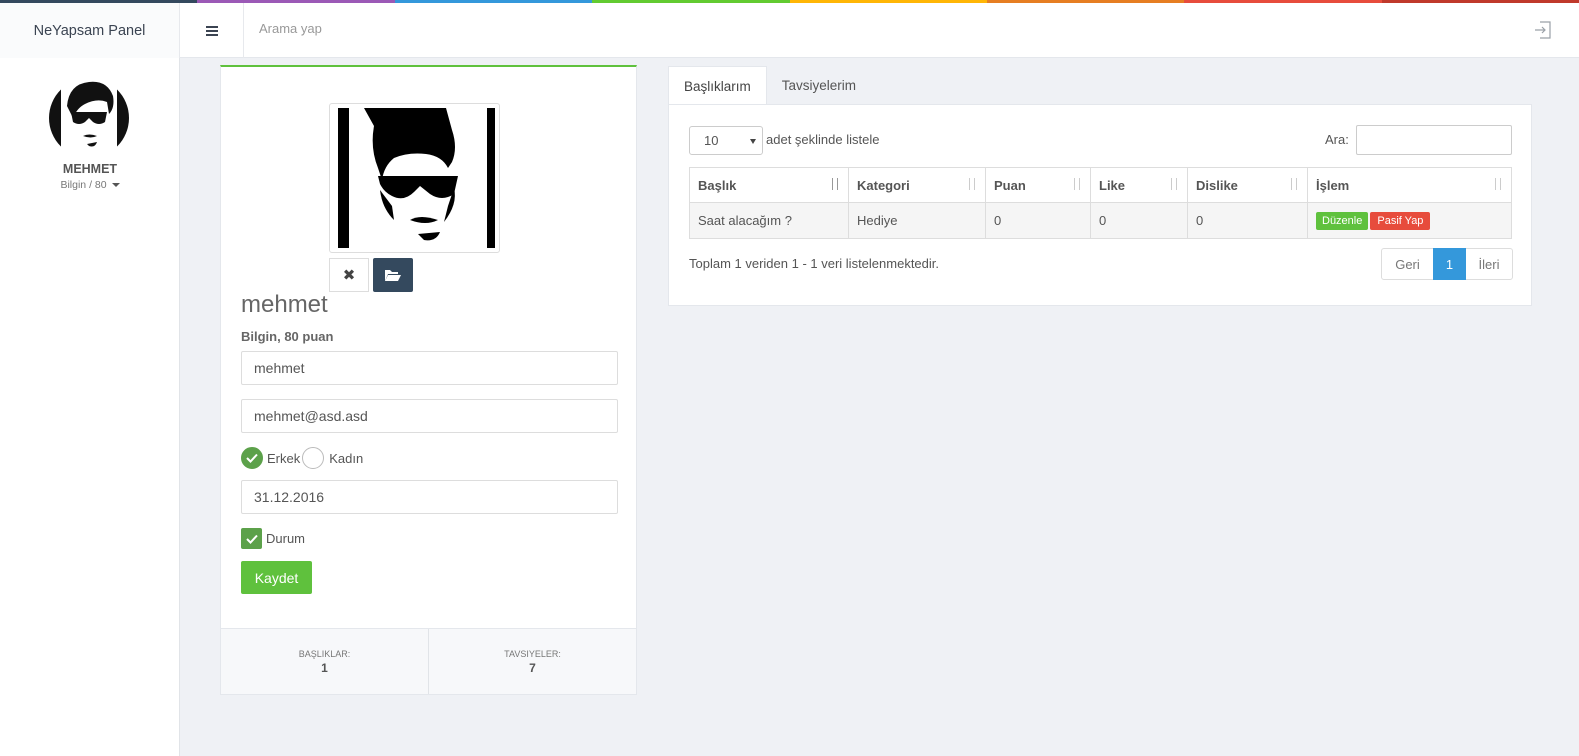 This screenshot has width=1579, height=756. Describe the element at coordinates (324, 653) in the screenshot. I see `stat-label: BAŞLIKLAR:` at that location.